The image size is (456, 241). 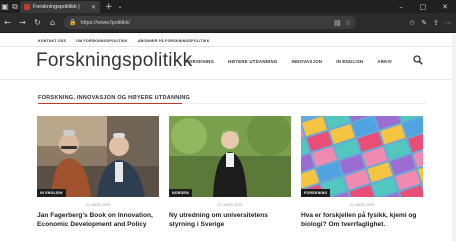 I want to click on browser-tab-bar: ▣ ⧉ Forskningspolitikk | ✕ + ⌄ – □ ✕, so click(x=228, y=6).